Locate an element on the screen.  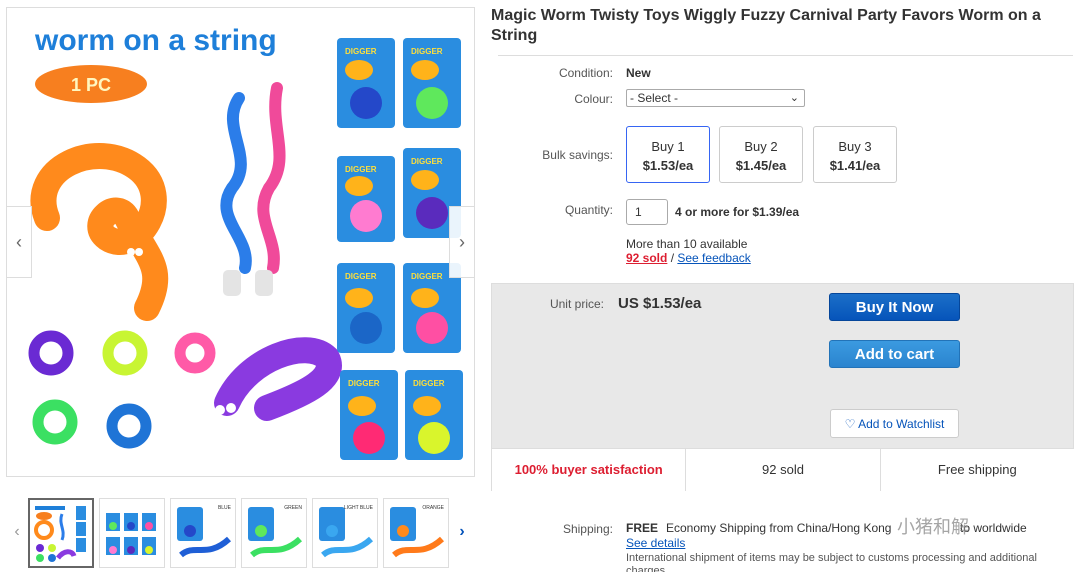
quantity-offer: 4 or more for $1.39/ea is located at coordinates (737, 212).